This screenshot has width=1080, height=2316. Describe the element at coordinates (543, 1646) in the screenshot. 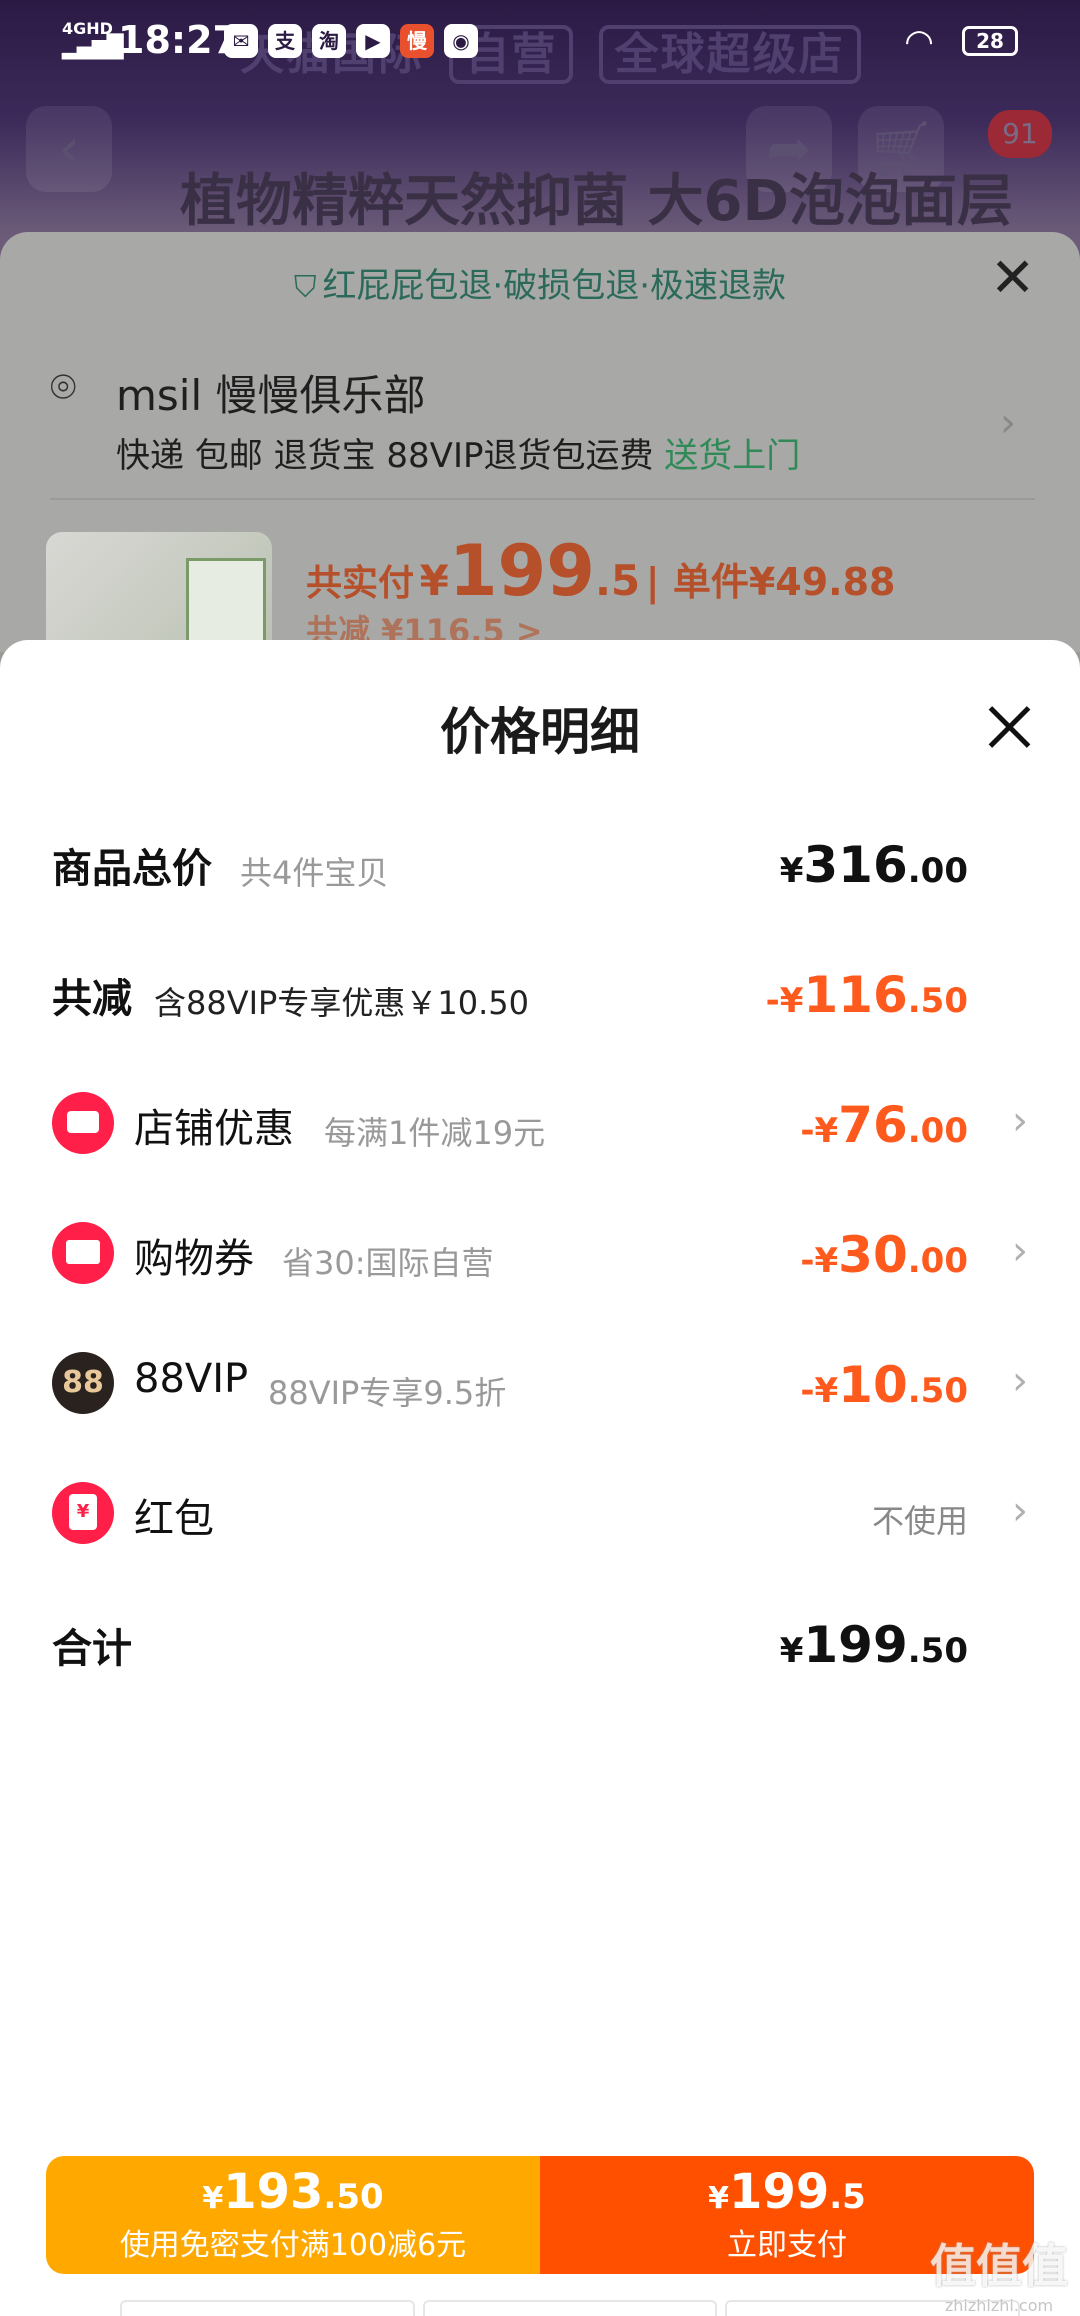

I see `row-sum: 合计 ¥199.50` at that location.